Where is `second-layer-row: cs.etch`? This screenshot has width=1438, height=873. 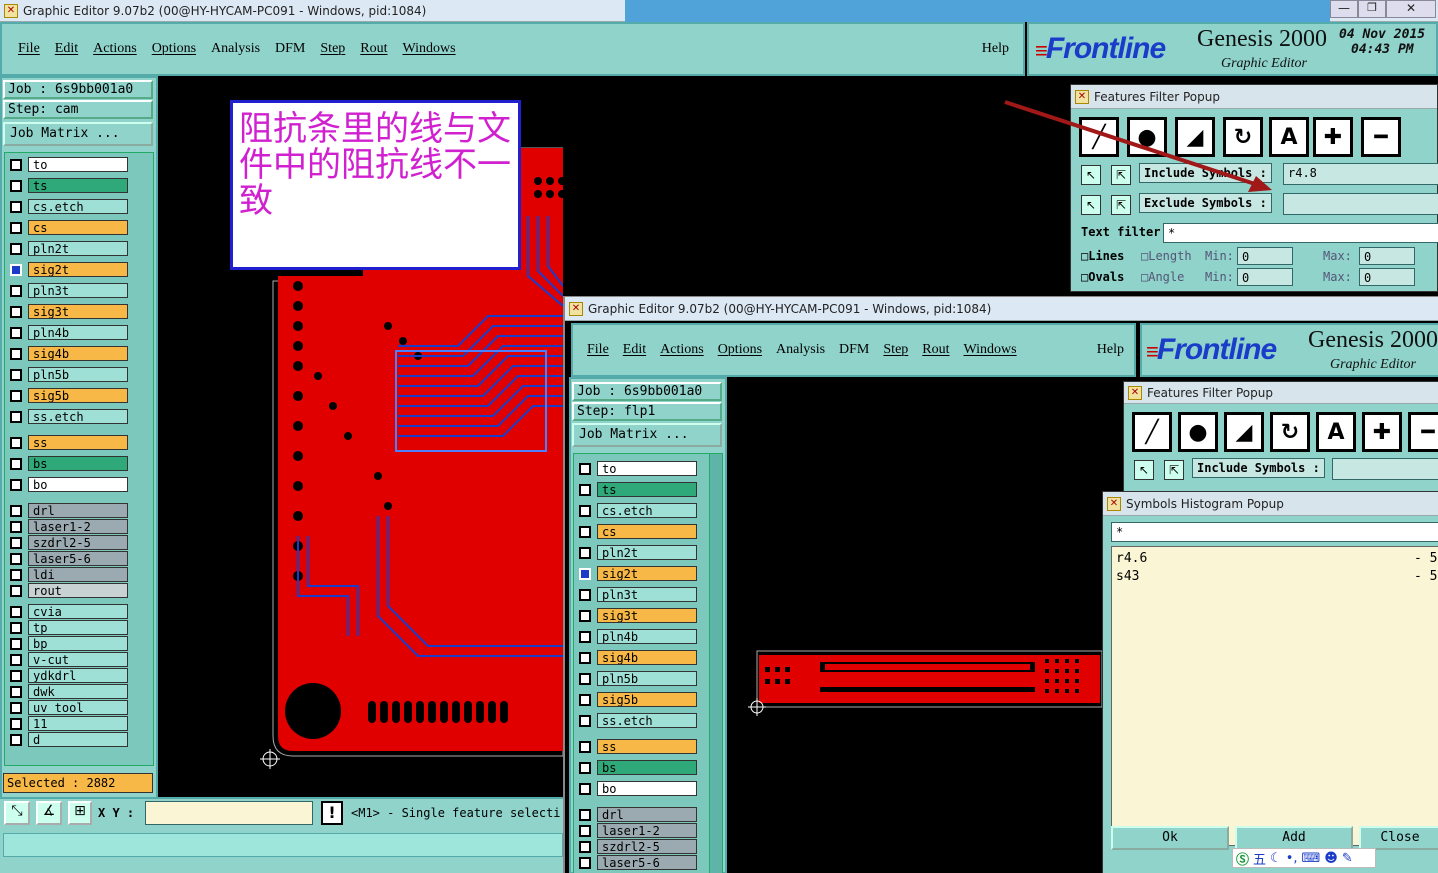 second-layer-row: cs.etch is located at coordinates (638, 510).